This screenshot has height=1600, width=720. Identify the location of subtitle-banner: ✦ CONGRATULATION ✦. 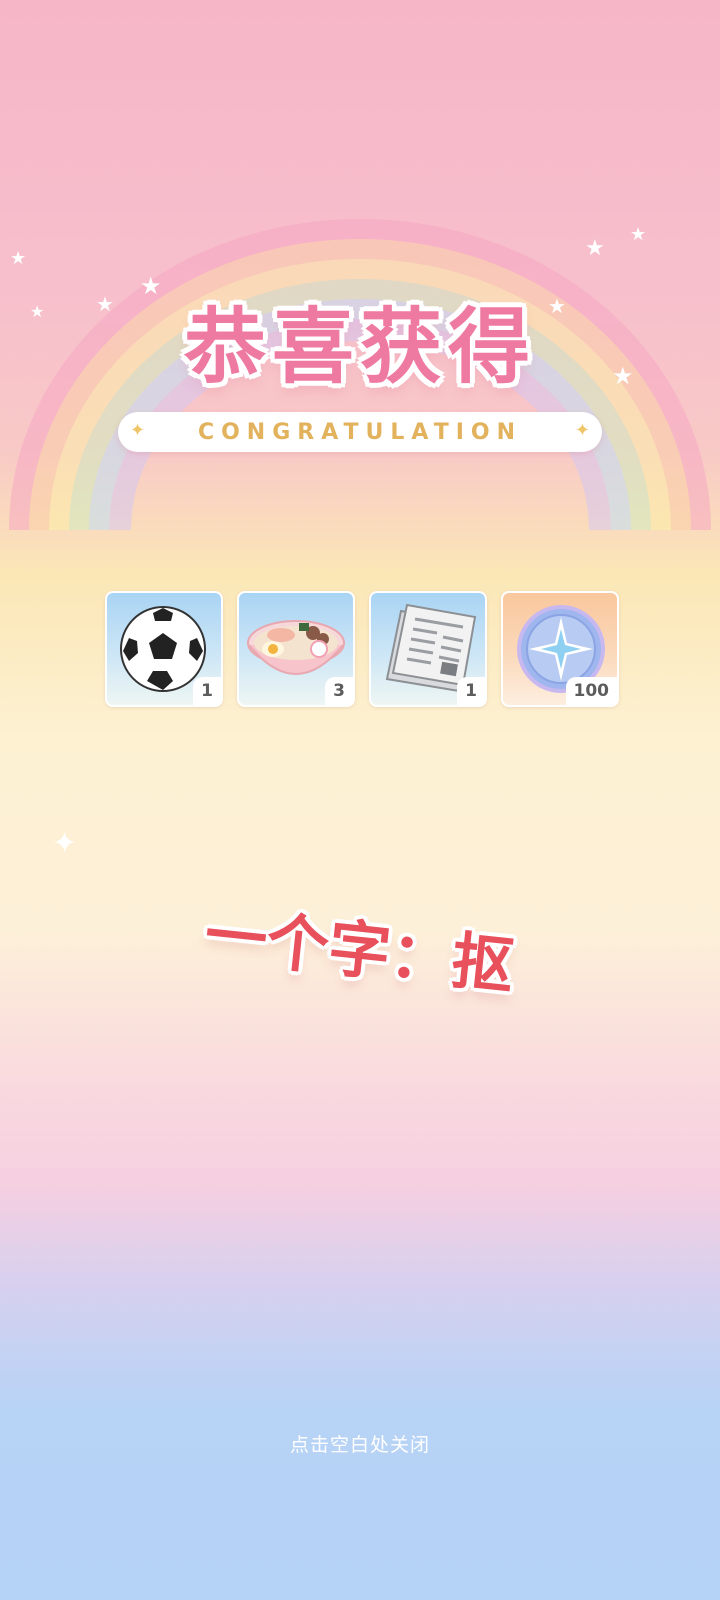
(360, 432).